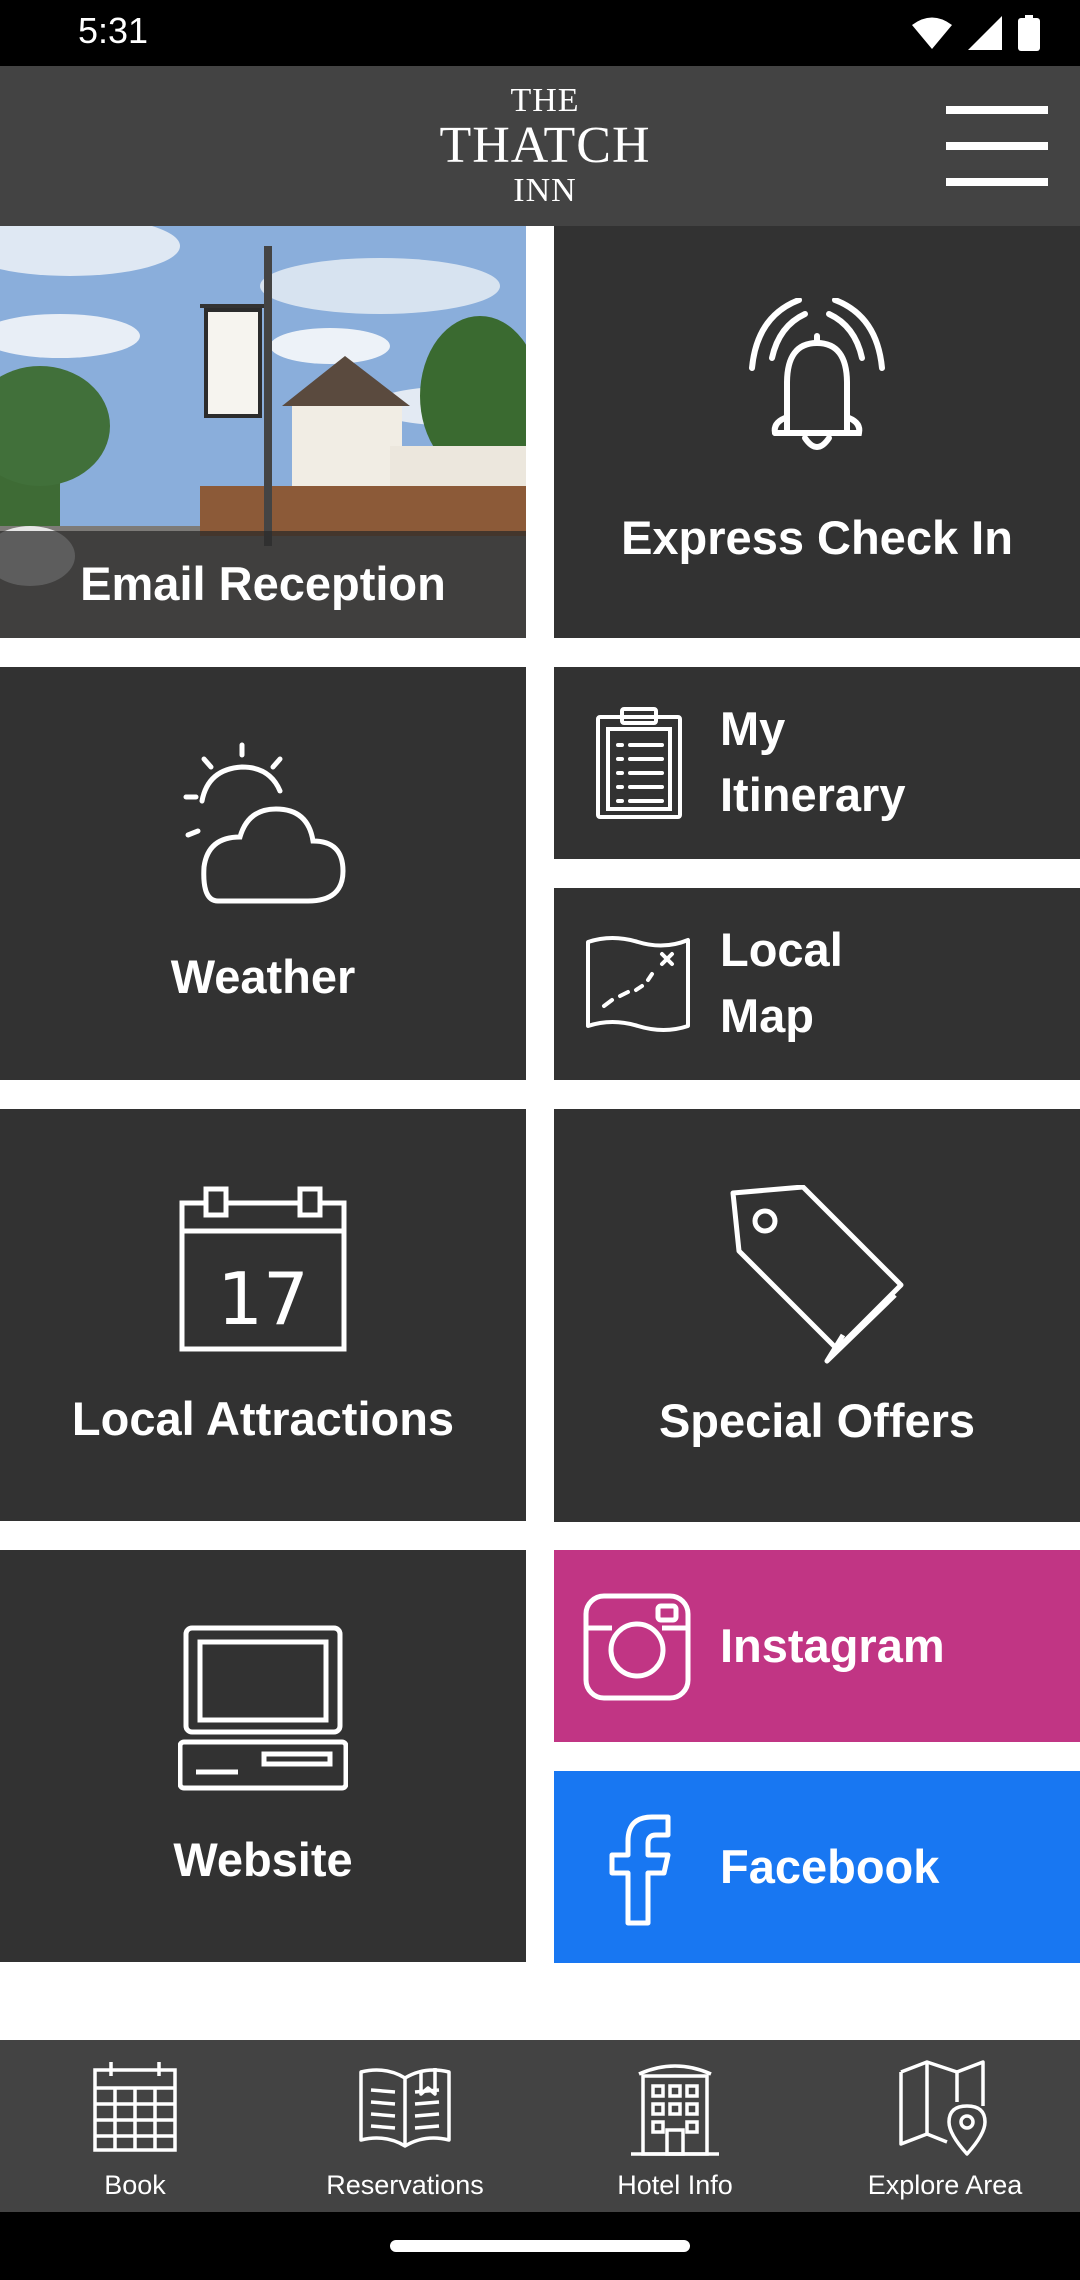  I want to click on instagram-tile: Instagram, so click(817, 1646).